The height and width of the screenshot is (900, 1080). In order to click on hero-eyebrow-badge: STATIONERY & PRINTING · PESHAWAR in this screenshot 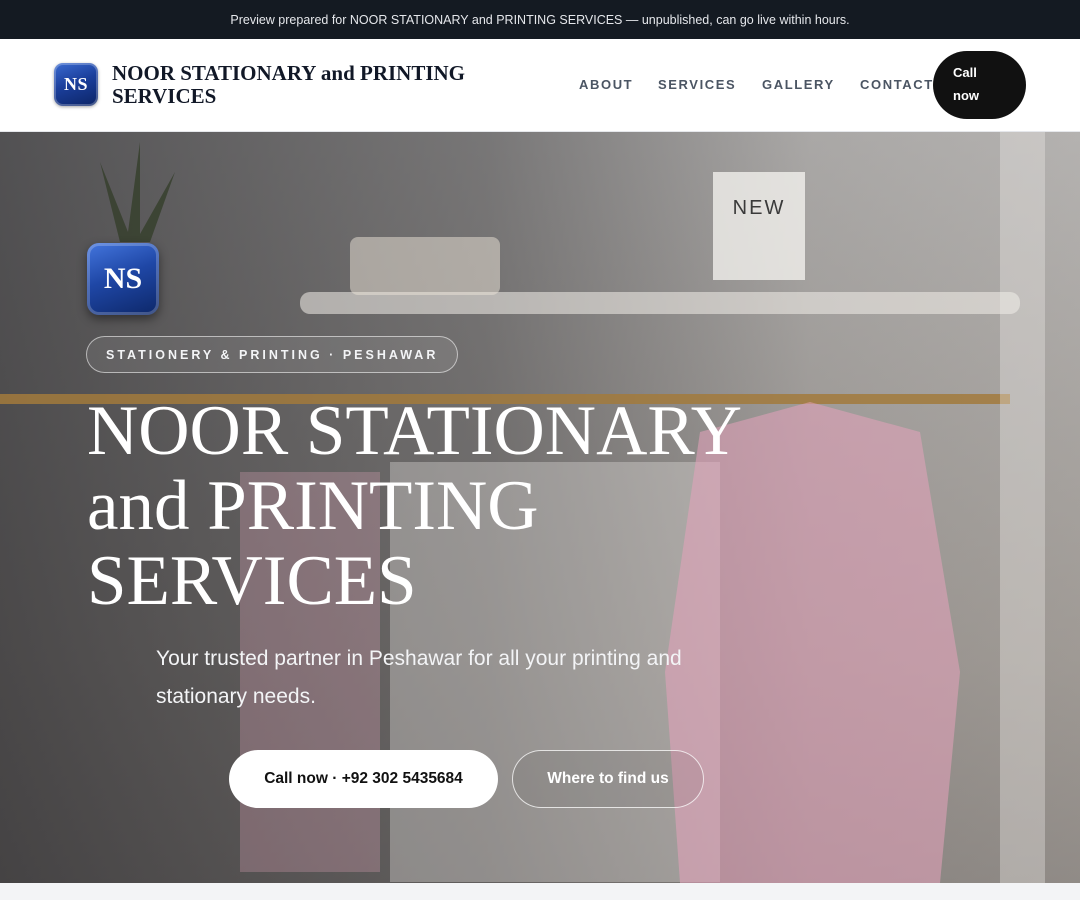, I will do `click(272, 354)`.